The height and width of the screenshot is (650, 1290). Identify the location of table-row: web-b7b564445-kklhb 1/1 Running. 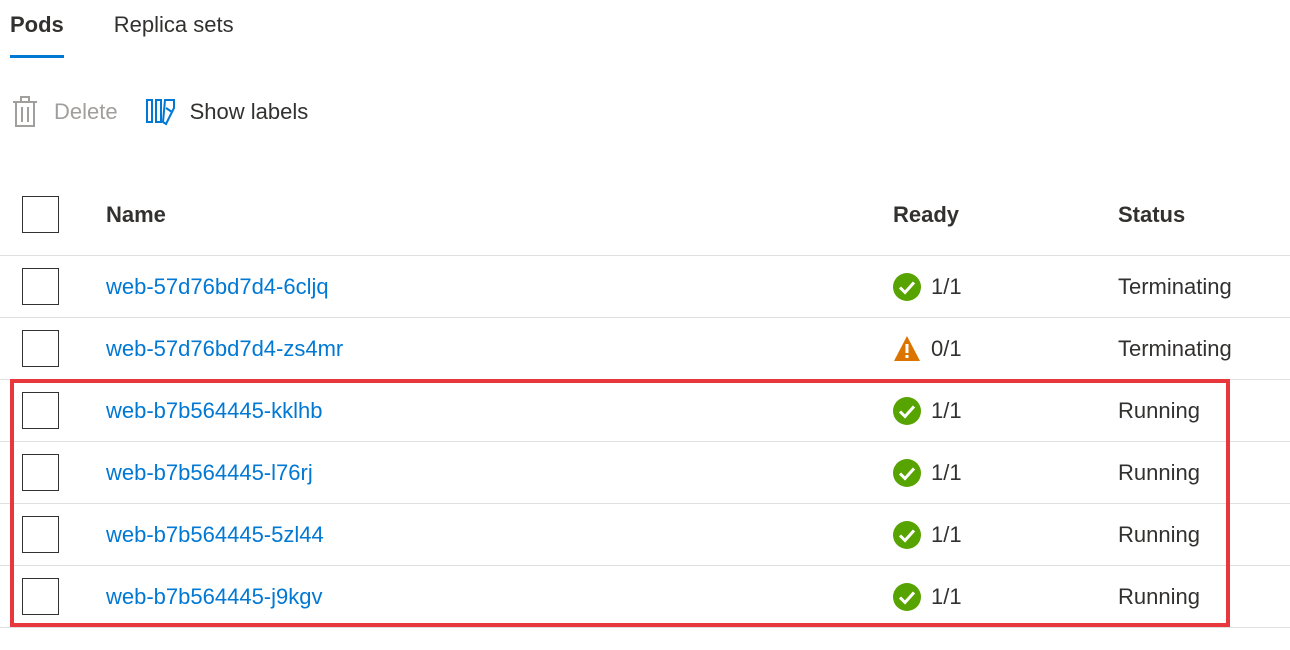
(645, 411).